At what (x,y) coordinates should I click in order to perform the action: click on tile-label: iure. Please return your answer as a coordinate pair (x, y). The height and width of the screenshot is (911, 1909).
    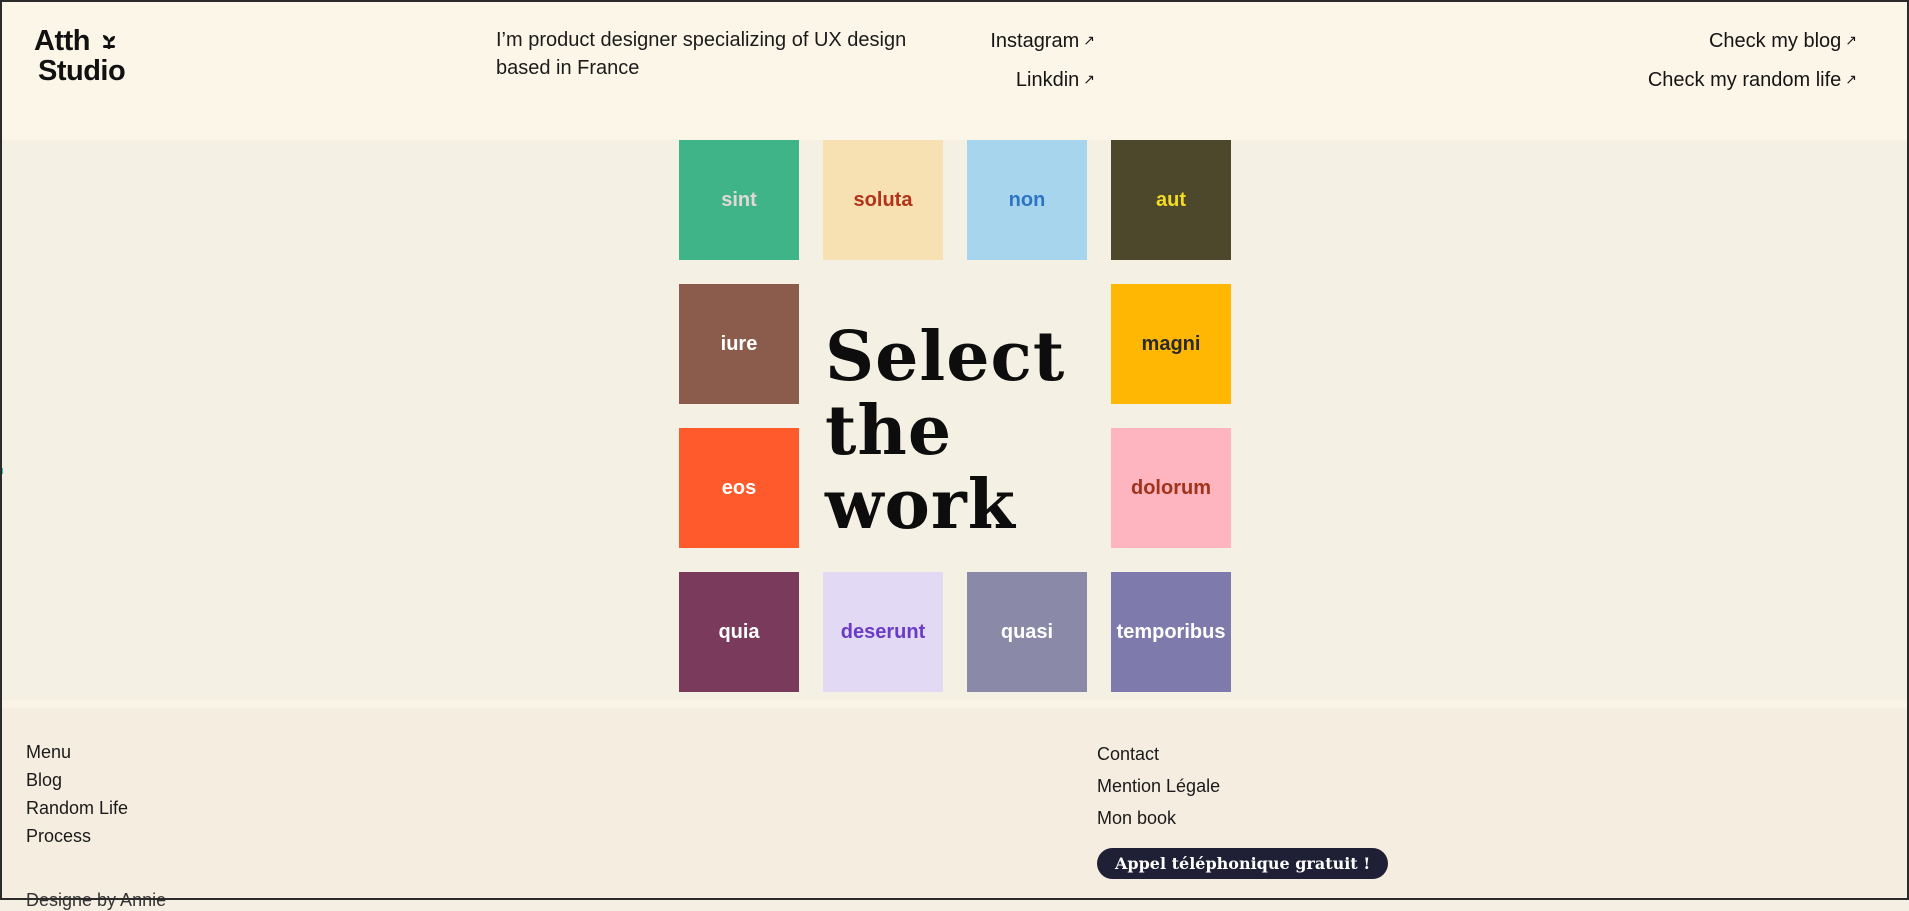
    Looking at the image, I should click on (739, 343).